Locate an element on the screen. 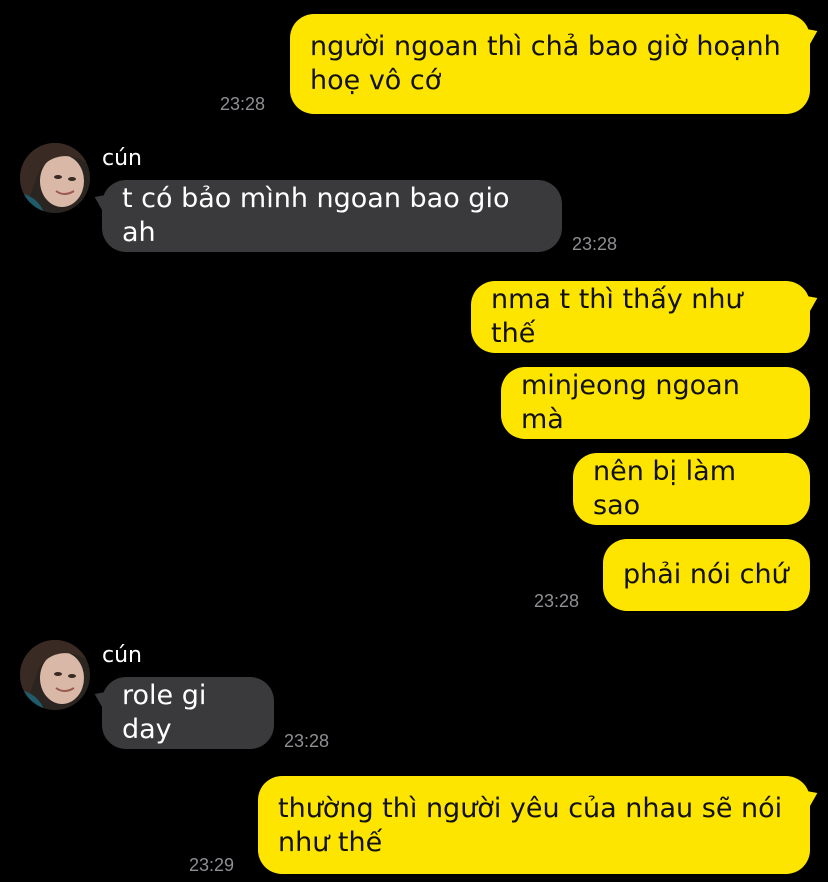 This screenshot has width=828, height=882. outgoing-message-bubble: nên bị làm sao is located at coordinates (691, 489).